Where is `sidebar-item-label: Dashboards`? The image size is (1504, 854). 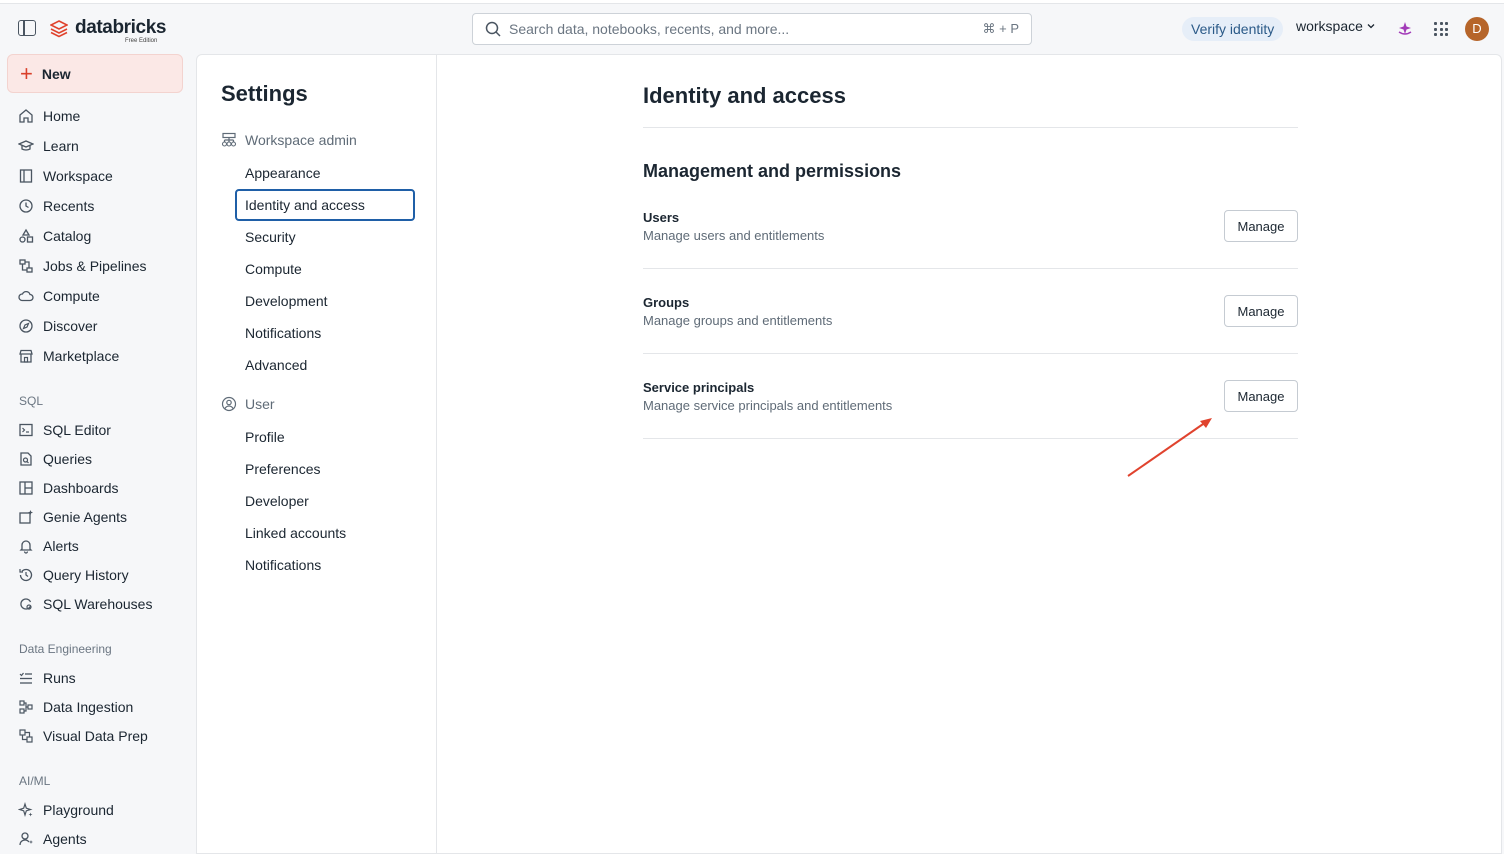 sidebar-item-label: Dashboards is located at coordinates (81, 488).